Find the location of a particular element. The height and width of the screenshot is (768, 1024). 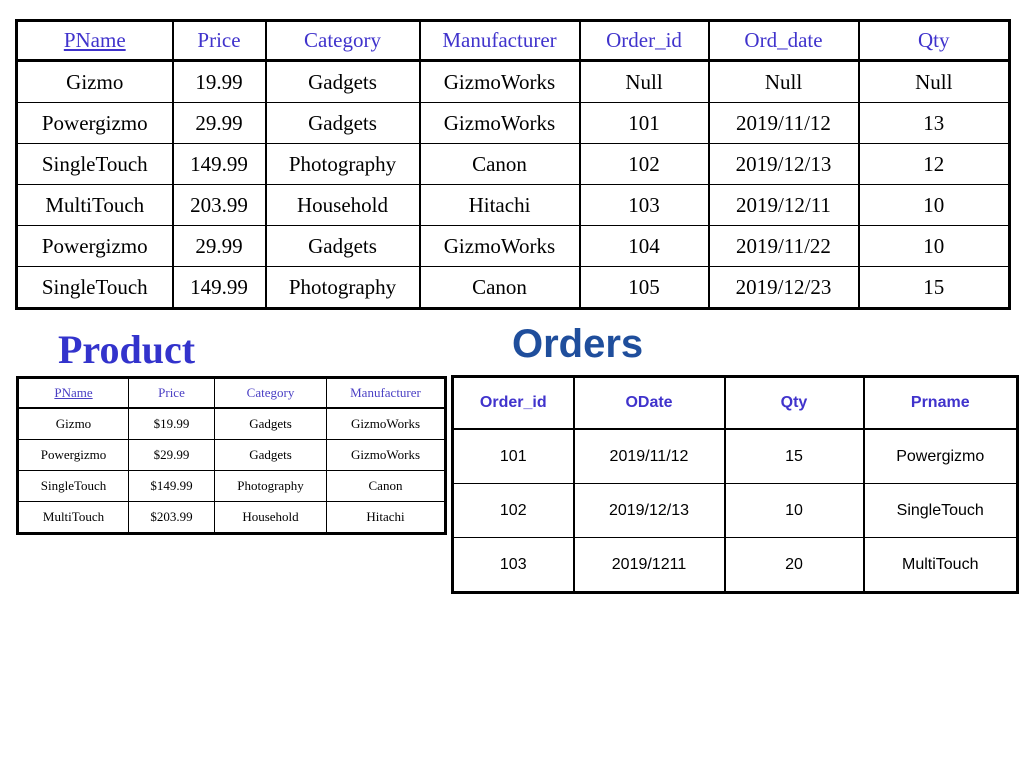

column-header-pname: PName is located at coordinates (73, 393).